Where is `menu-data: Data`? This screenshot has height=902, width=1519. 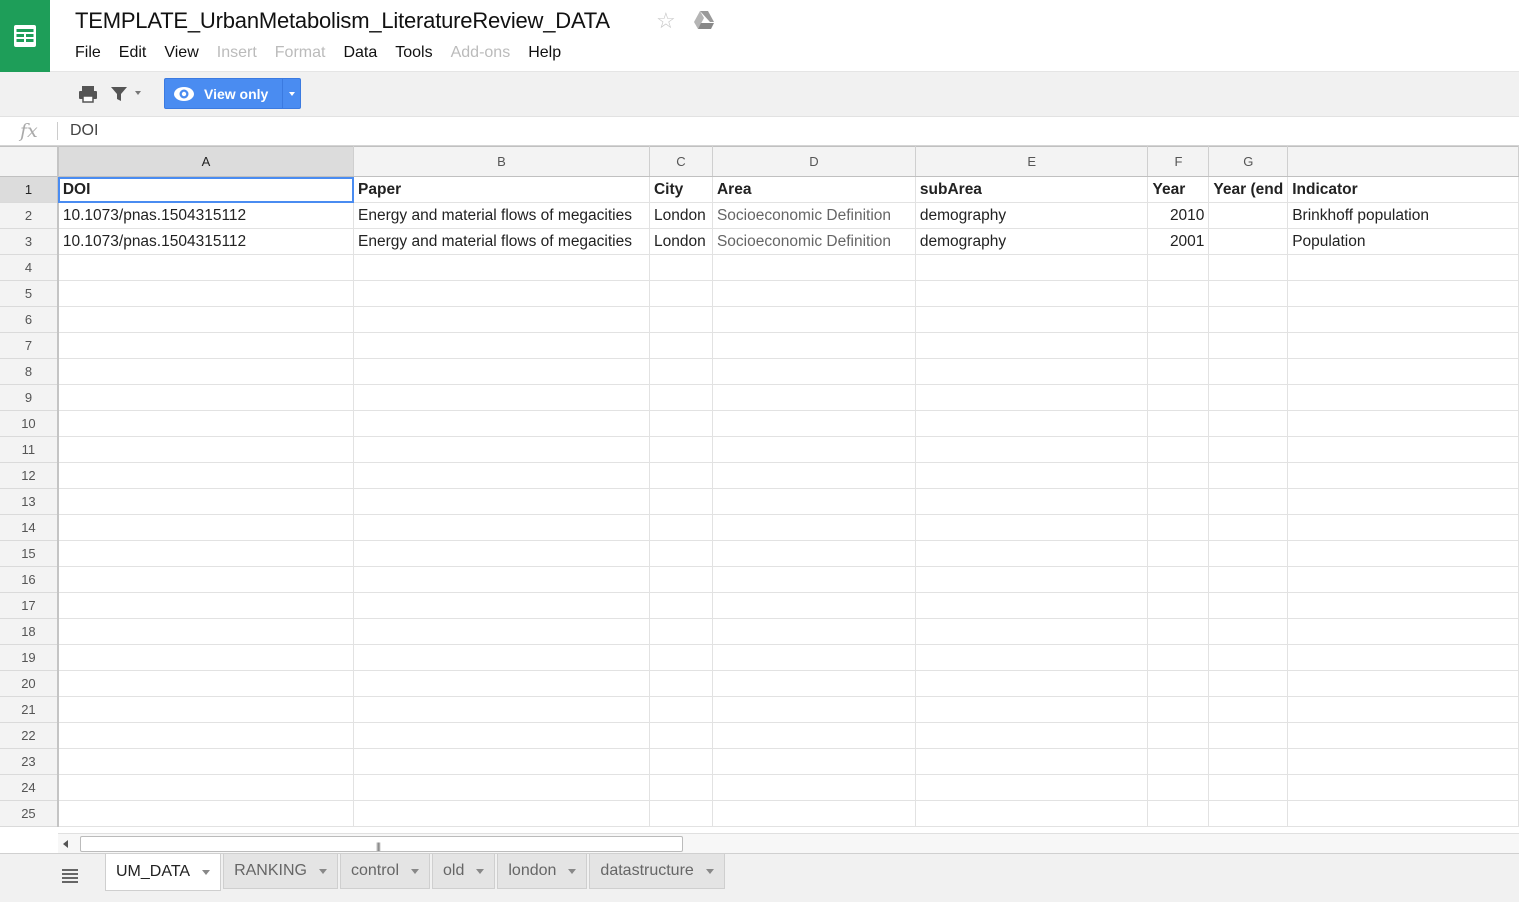 menu-data: Data is located at coordinates (360, 53).